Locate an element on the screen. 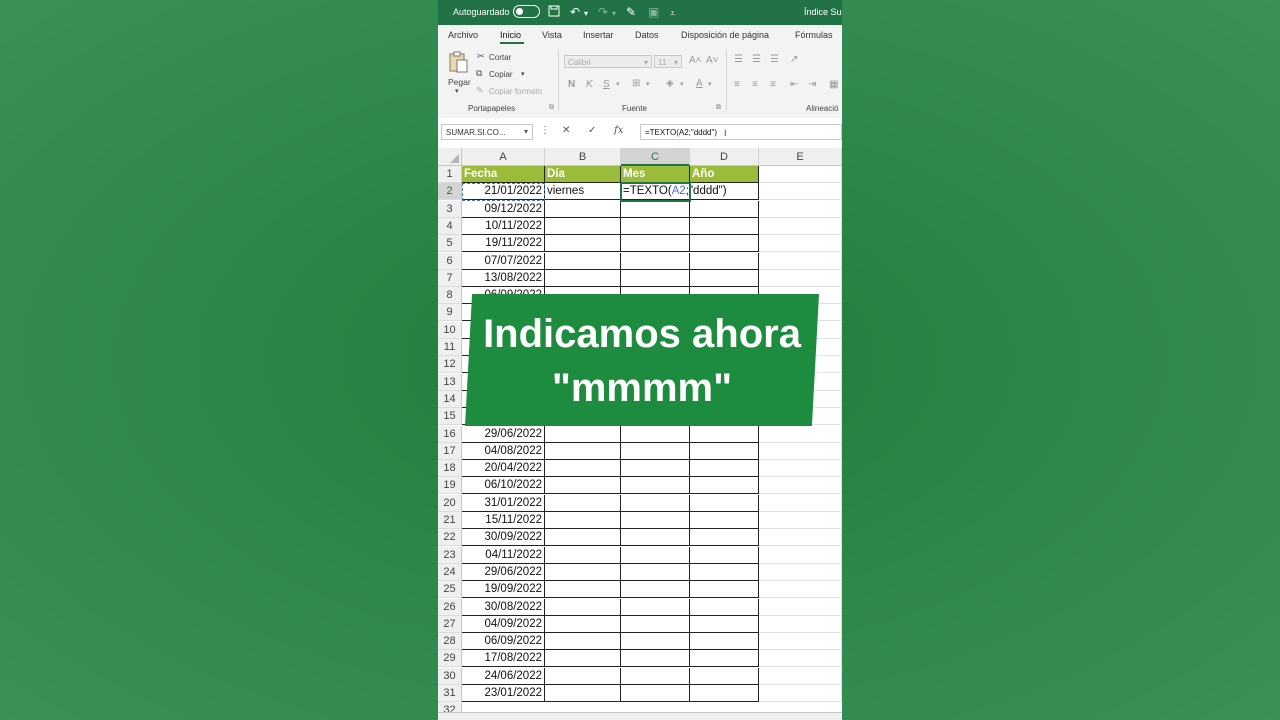  cell-a25: 19/09/2022 is located at coordinates (503, 590).